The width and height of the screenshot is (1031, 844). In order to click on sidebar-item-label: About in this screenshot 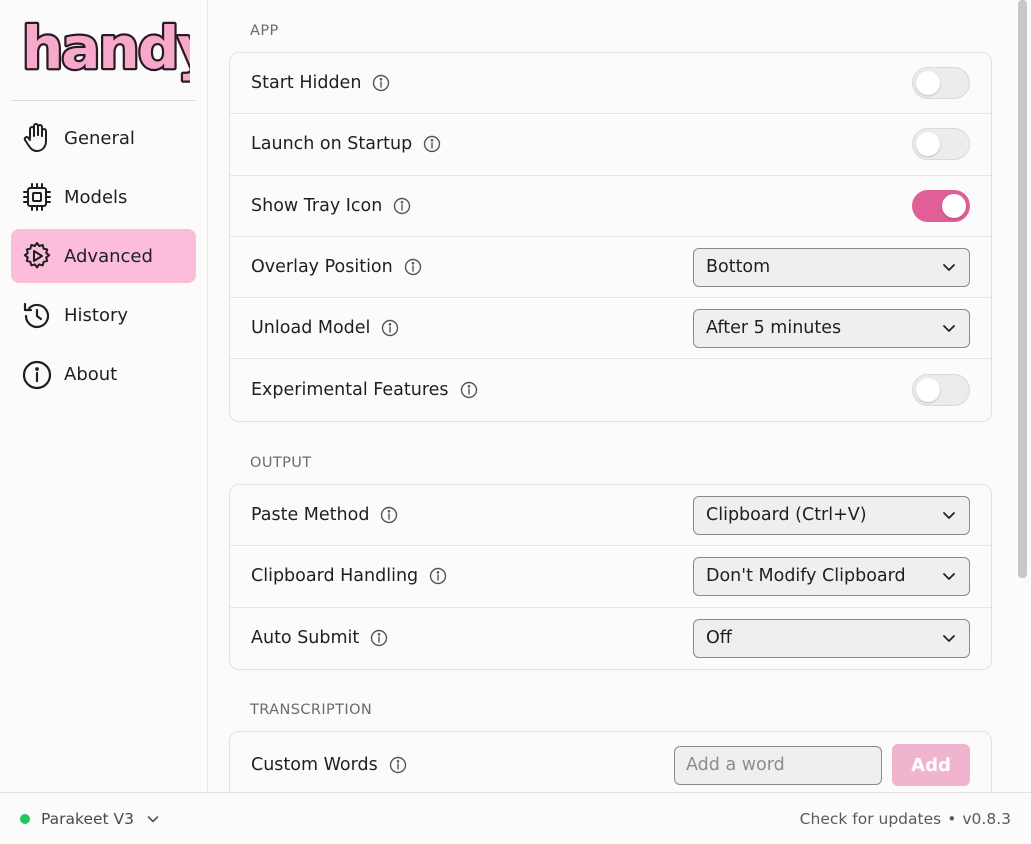, I will do `click(91, 375)`.